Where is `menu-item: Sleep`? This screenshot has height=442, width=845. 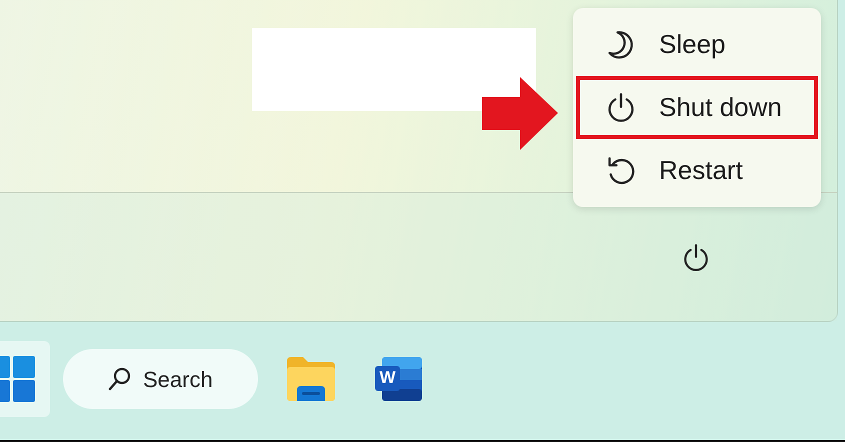
menu-item: Sleep is located at coordinates (697, 44).